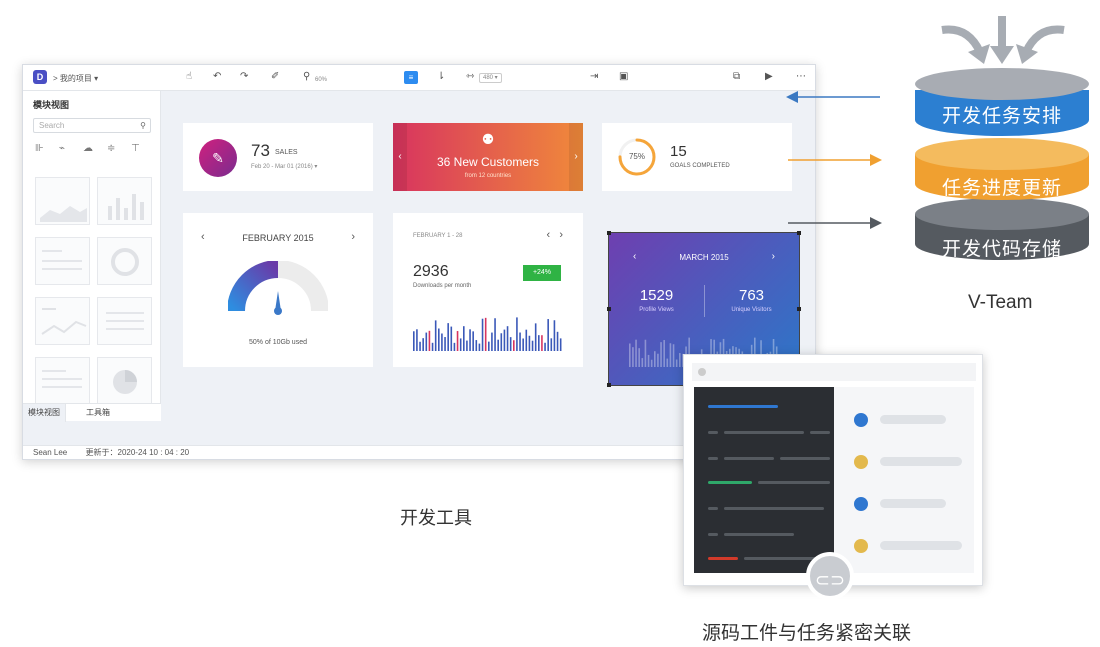 Image resolution: width=1100 pixels, height=647 pixels. What do you see at coordinates (62, 381) in the screenshot?
I see `thumb-paragraph` at bounding box center [62, 381].